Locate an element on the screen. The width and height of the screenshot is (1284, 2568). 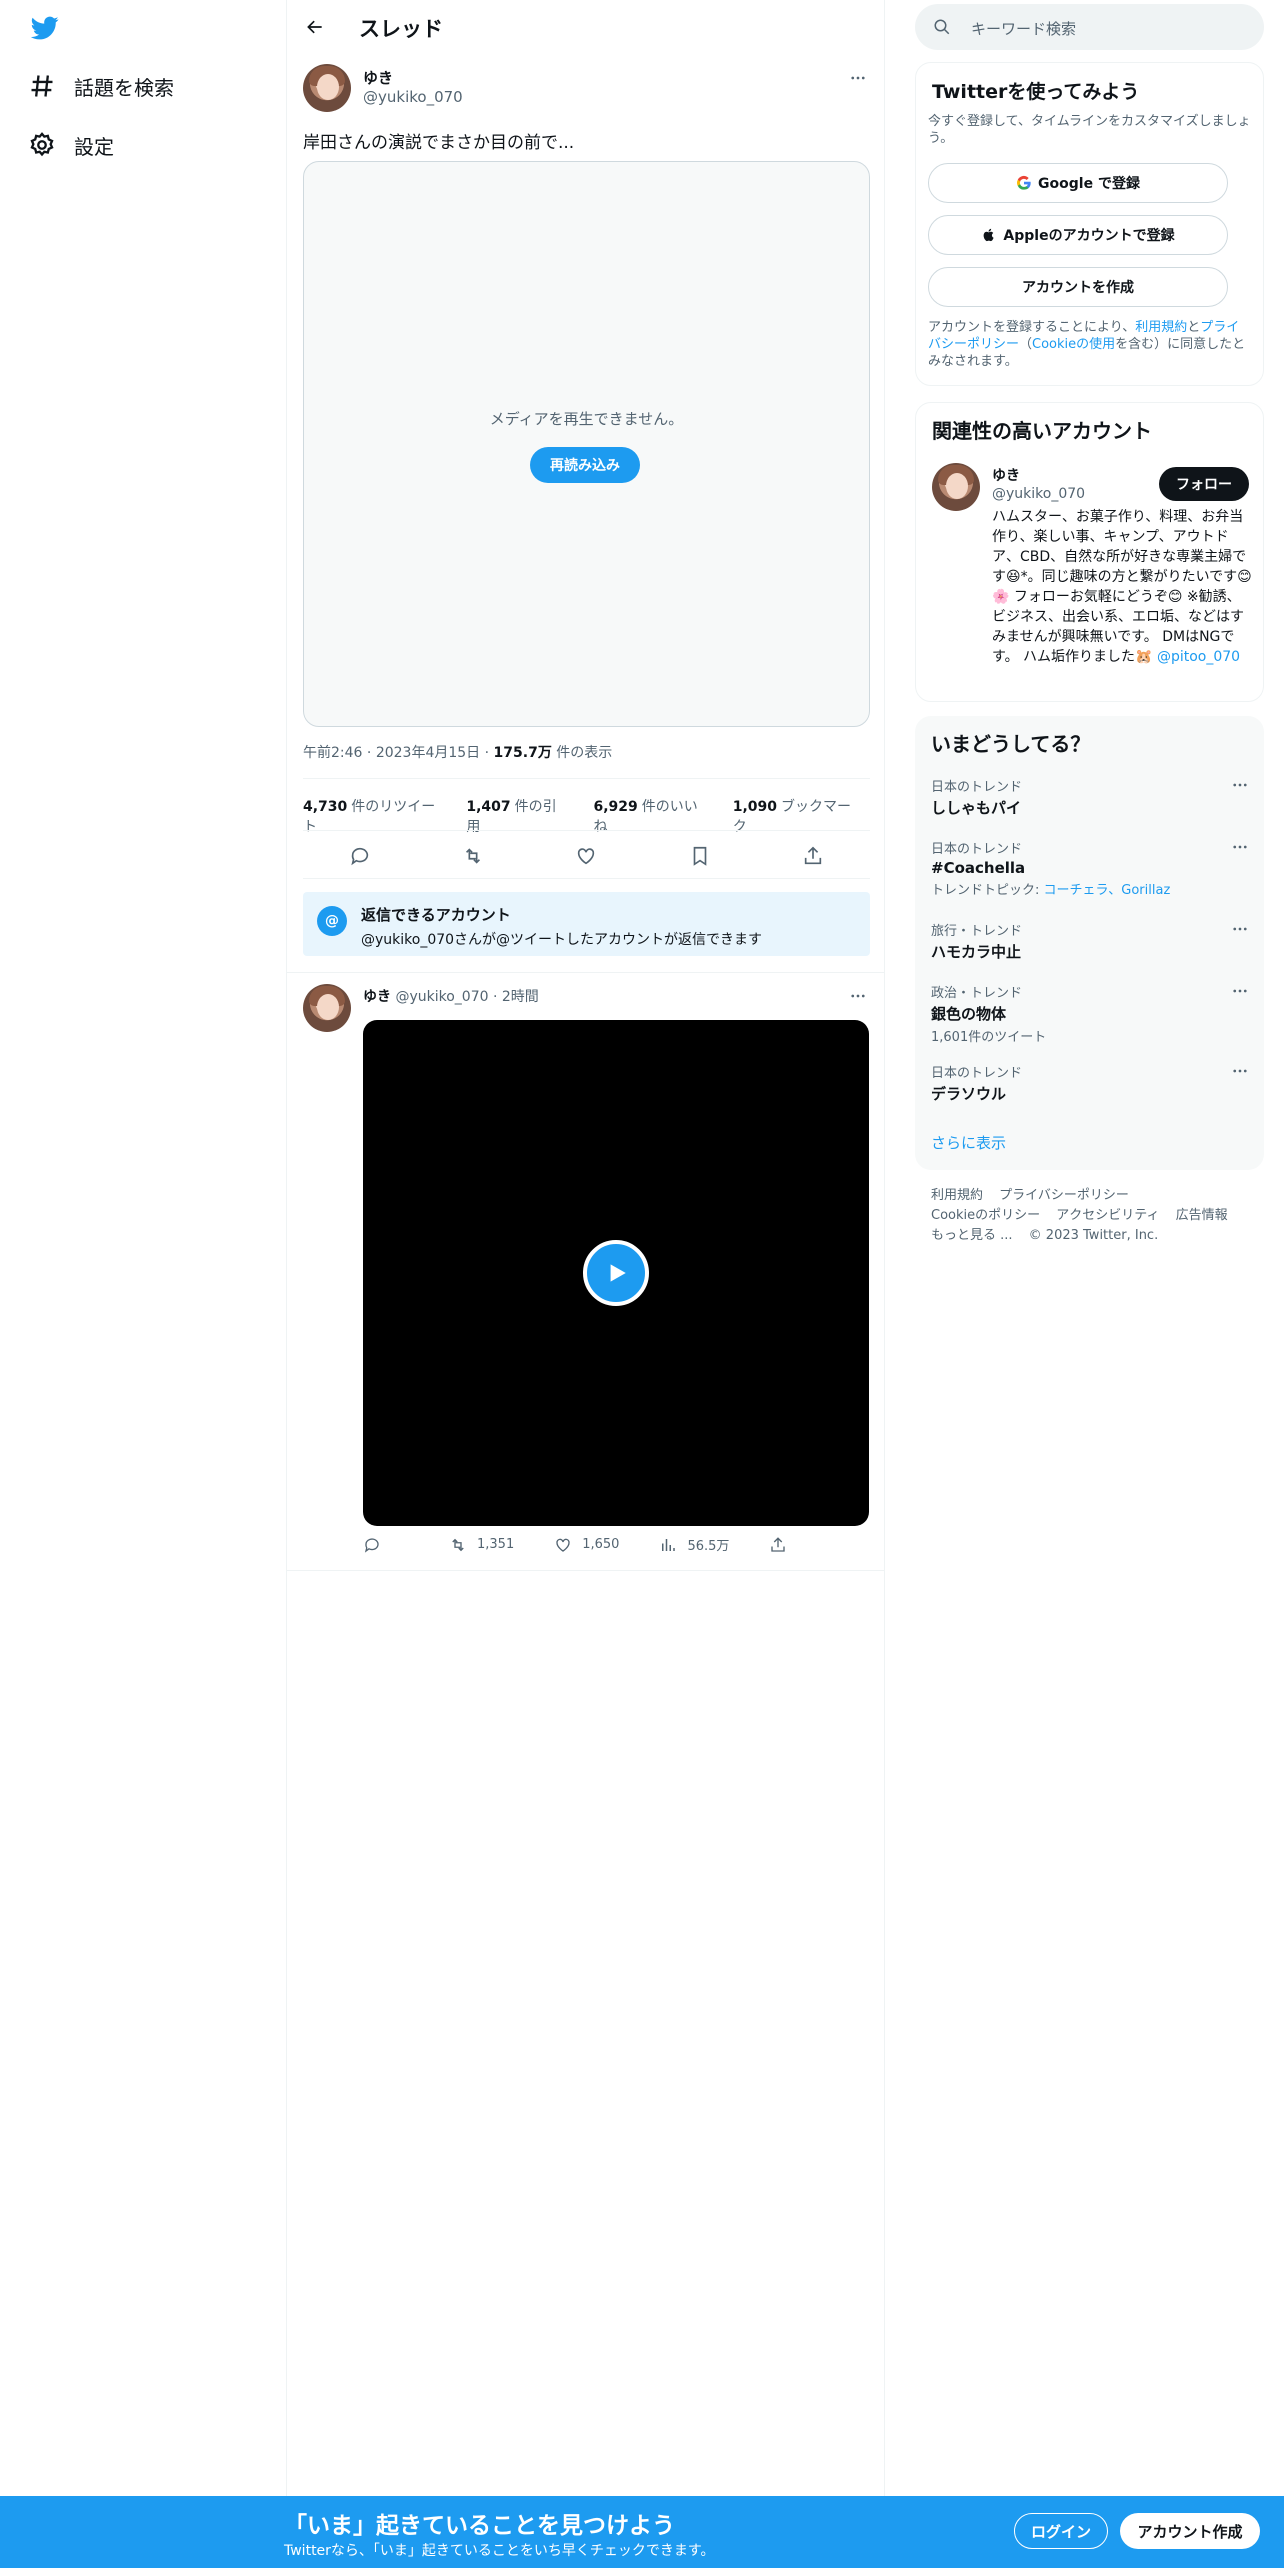
related-name: ゆき is located at coordinates (1006, 475).